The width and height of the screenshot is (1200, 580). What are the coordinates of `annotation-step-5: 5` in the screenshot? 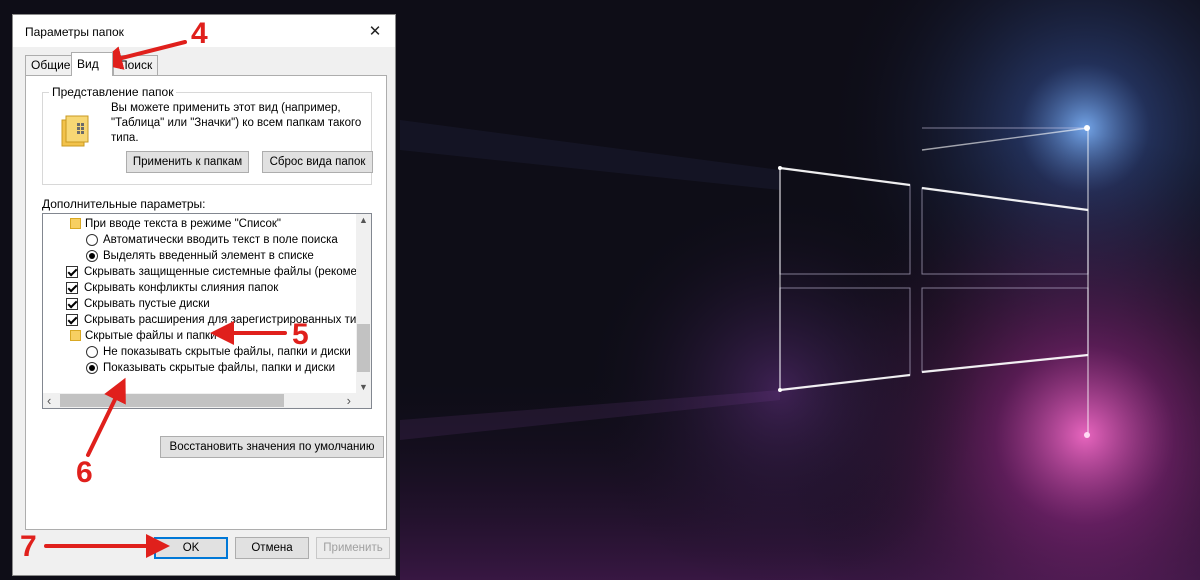 It's located at (300, 334).